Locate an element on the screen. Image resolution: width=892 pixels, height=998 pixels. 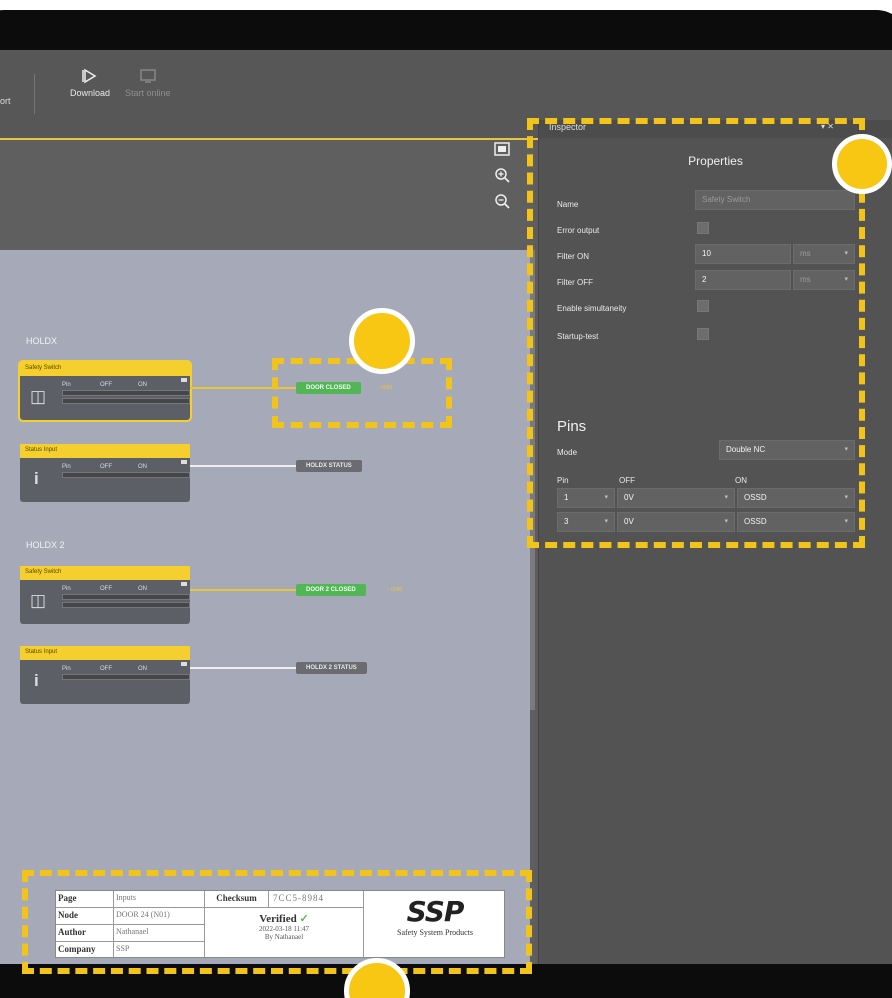
tag-note: - 0000 is located at coordinates (395, 590).